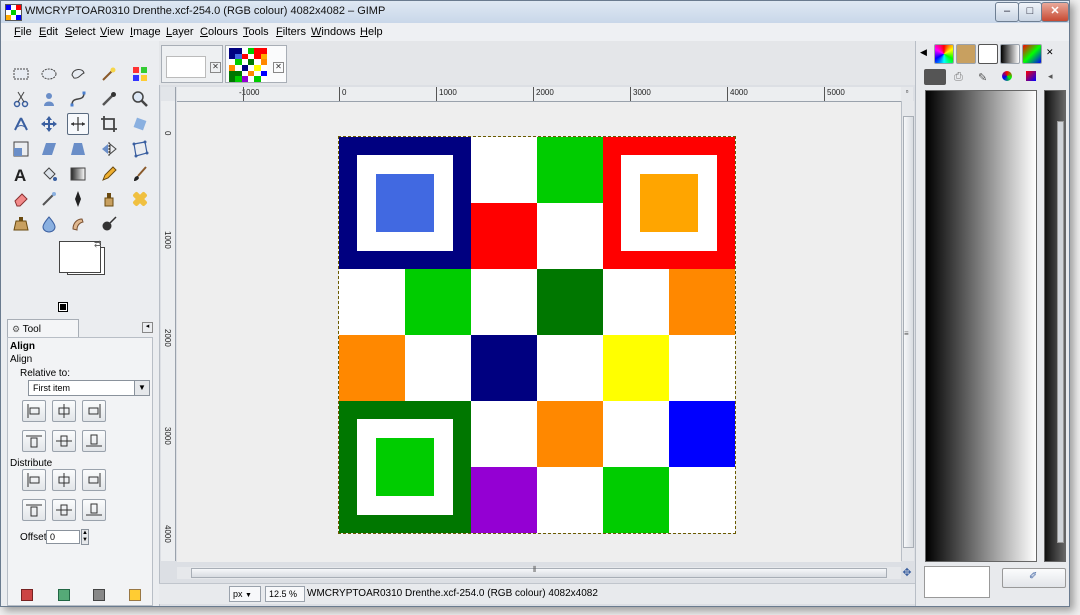  I want to click on align-middle-button, so click(64, 441).